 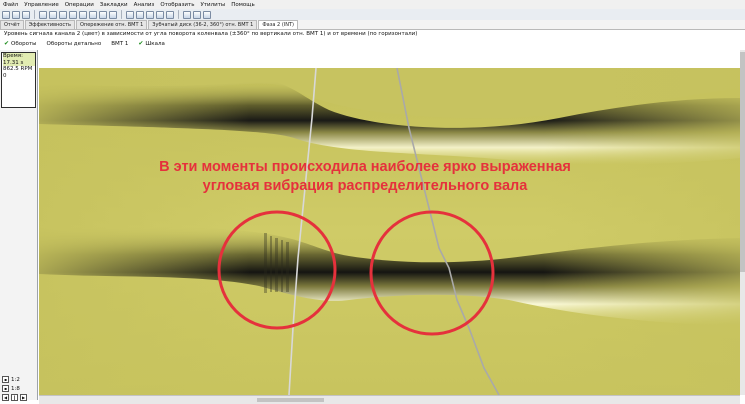 I want to click on forward-icon: ▶, so click(x=23, y=397).